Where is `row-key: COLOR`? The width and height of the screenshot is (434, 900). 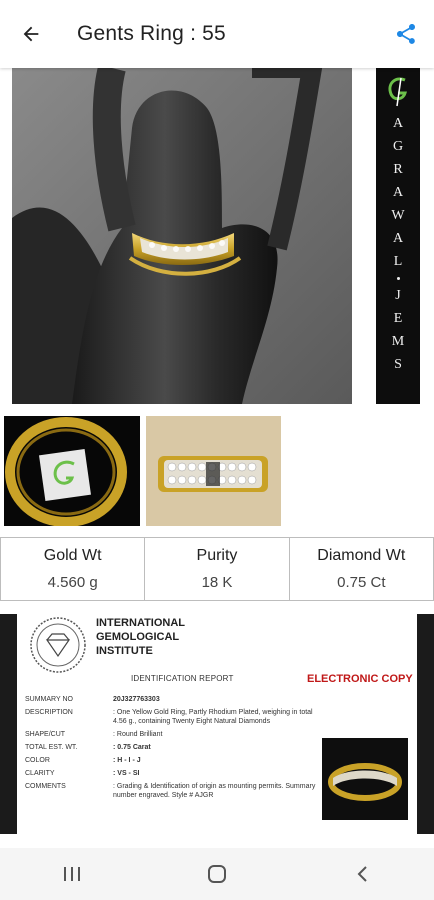 row-key: COLOR is located at coordinates (37, 760).